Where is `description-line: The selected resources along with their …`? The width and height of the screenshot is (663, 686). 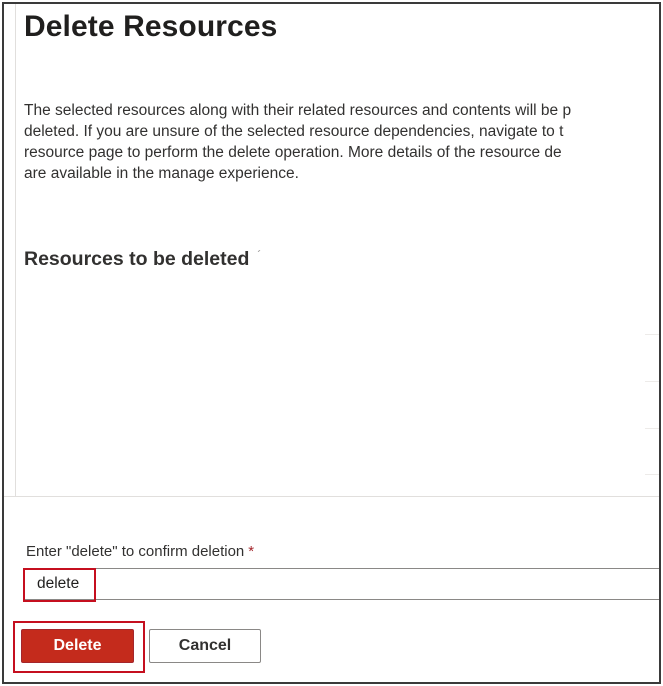 description-line: The selected resources along with their … is located at coordinates (298, 110).